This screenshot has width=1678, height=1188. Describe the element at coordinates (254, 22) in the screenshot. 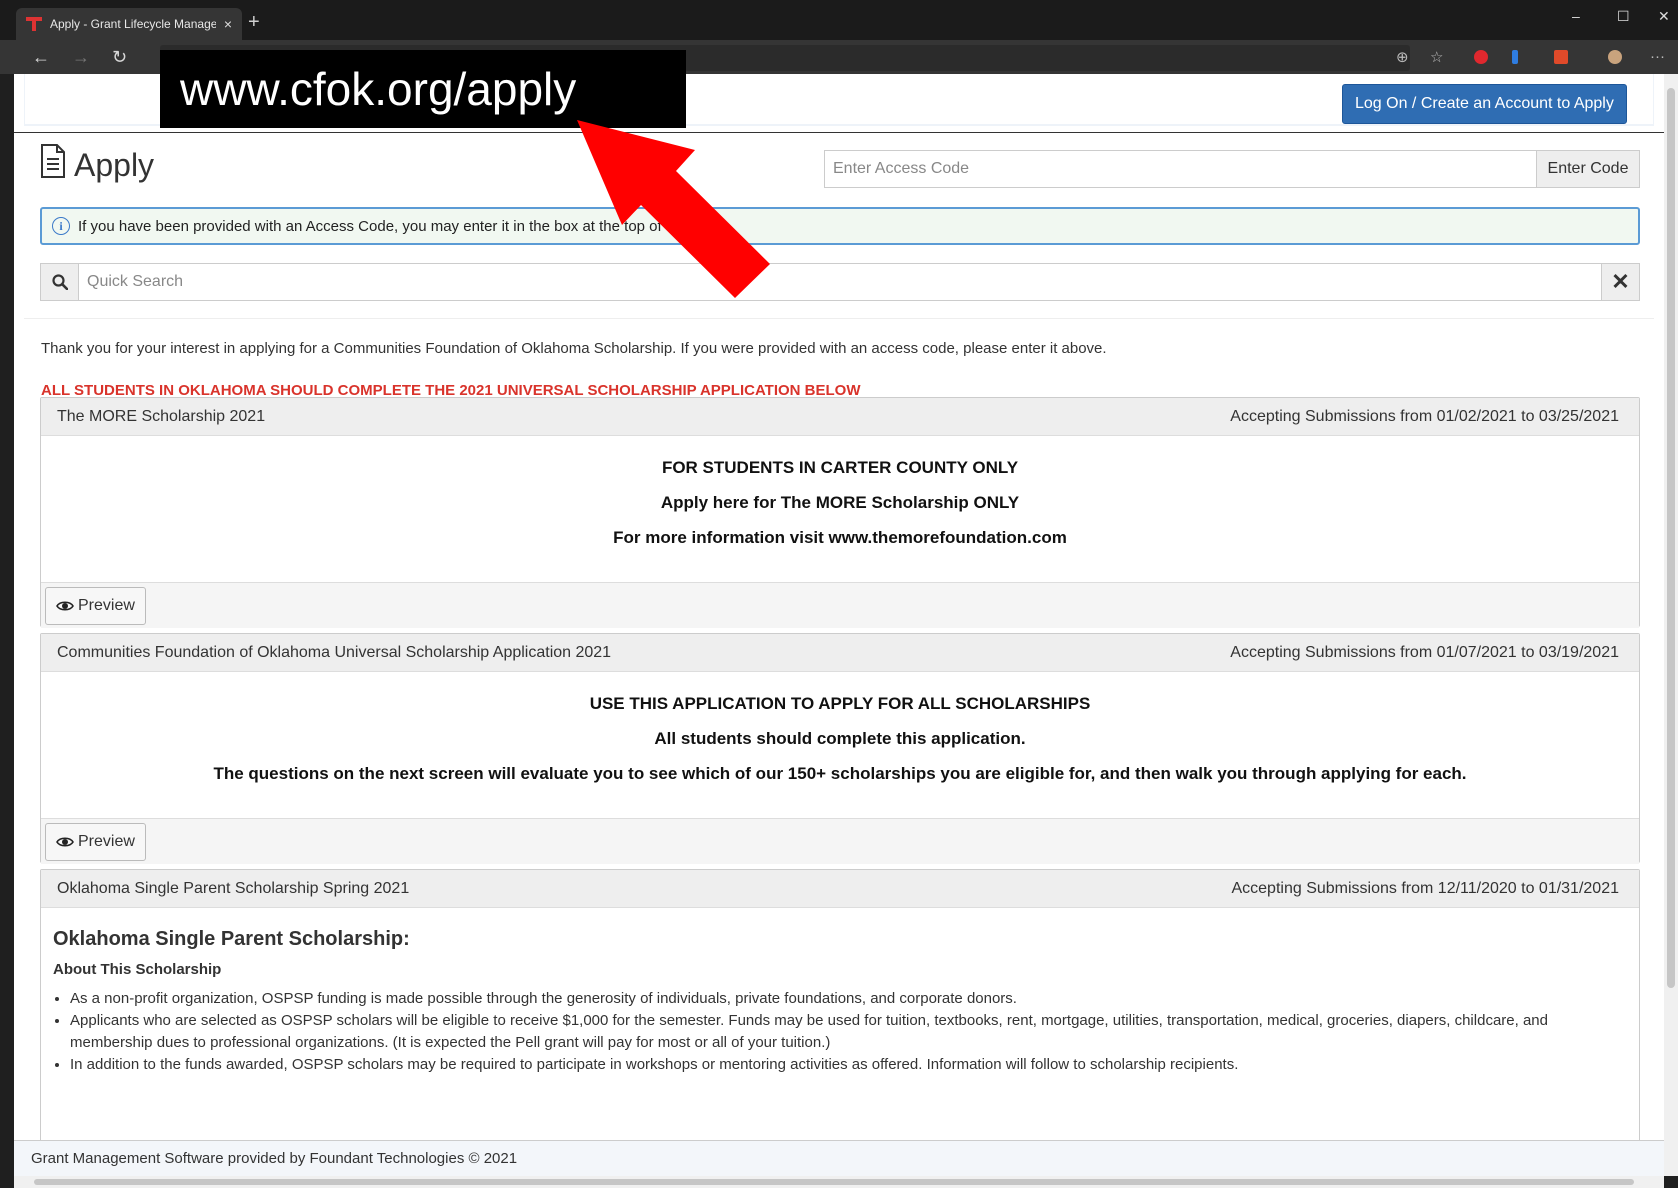

I see `new-tab-button: +` at that location.